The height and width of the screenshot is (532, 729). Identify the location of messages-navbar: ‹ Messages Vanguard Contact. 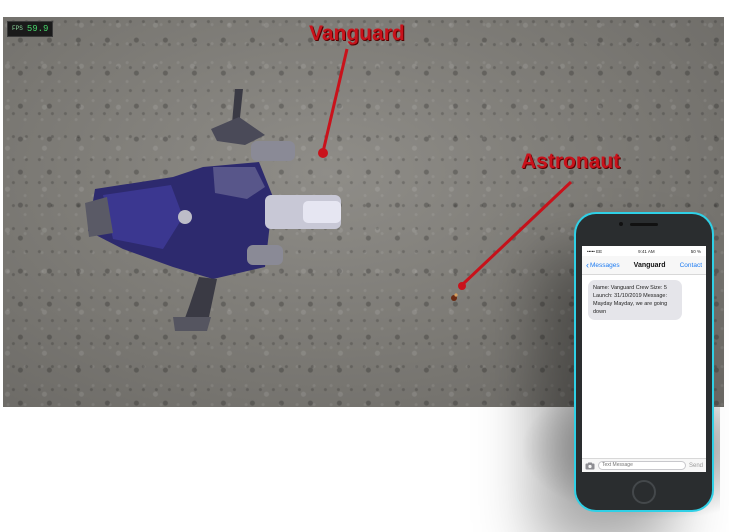
(644, 265).